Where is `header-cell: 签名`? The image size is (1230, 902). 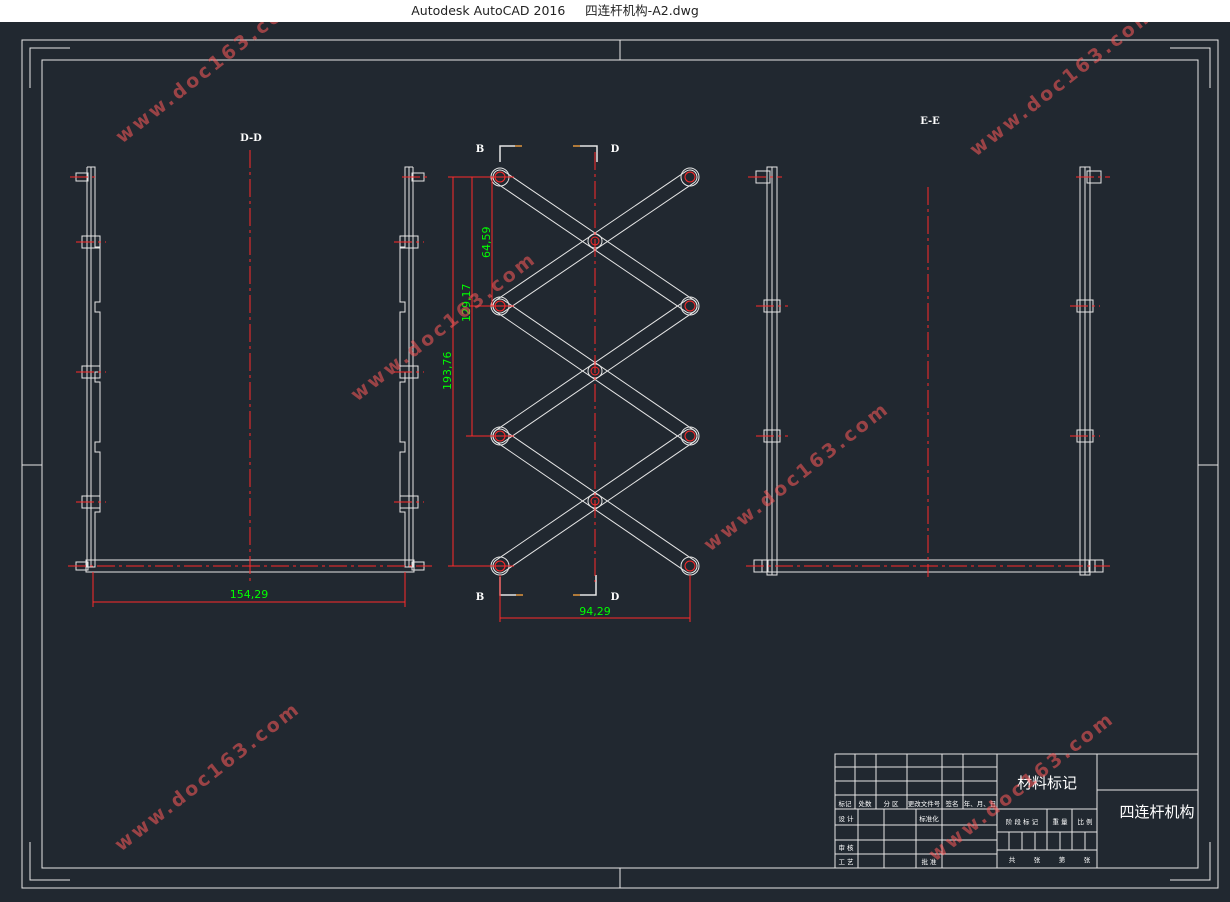 header-cell: 签名 is located at coordinates (952, 803).